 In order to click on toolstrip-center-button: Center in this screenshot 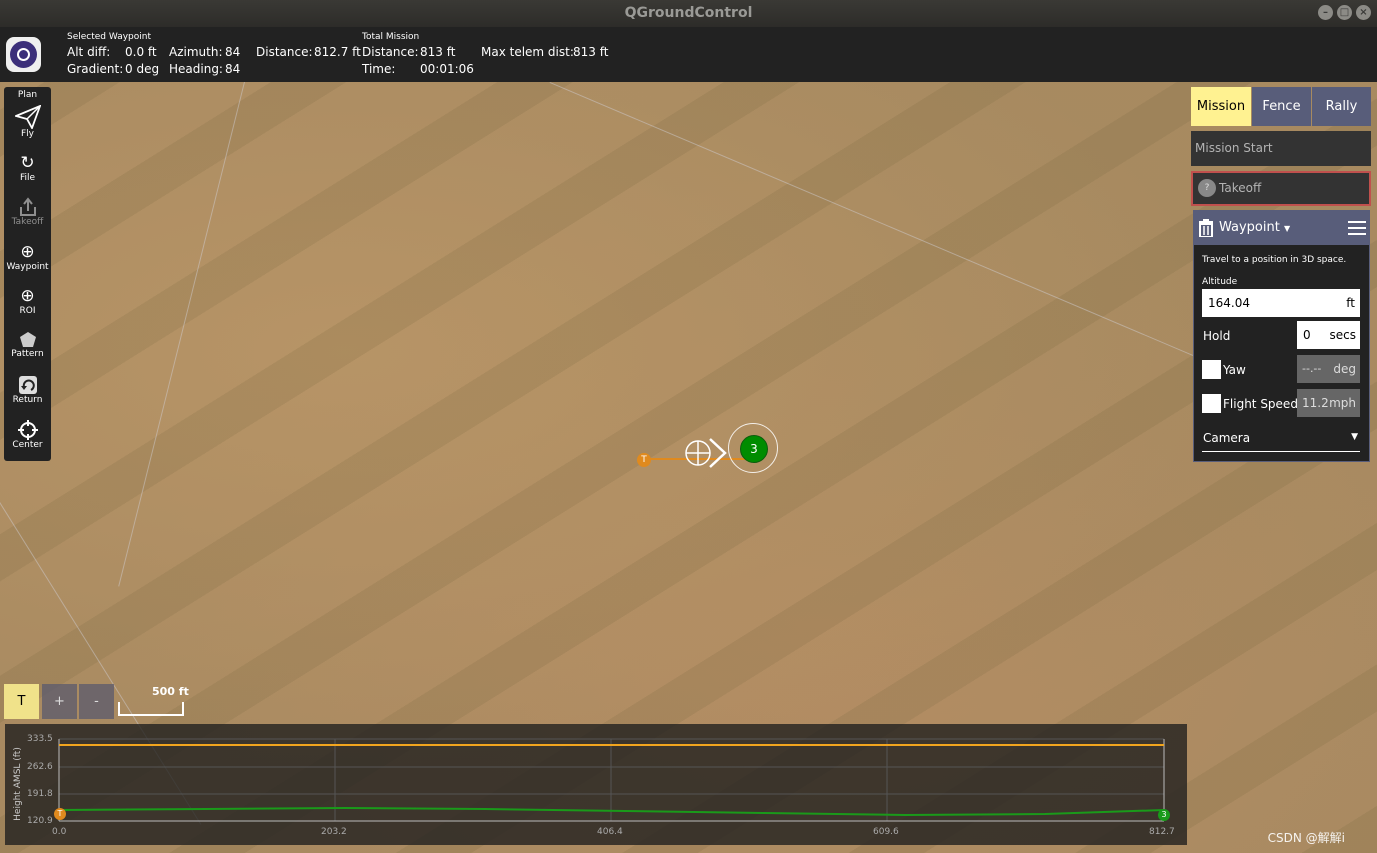, I will do `click(27, 435)`.